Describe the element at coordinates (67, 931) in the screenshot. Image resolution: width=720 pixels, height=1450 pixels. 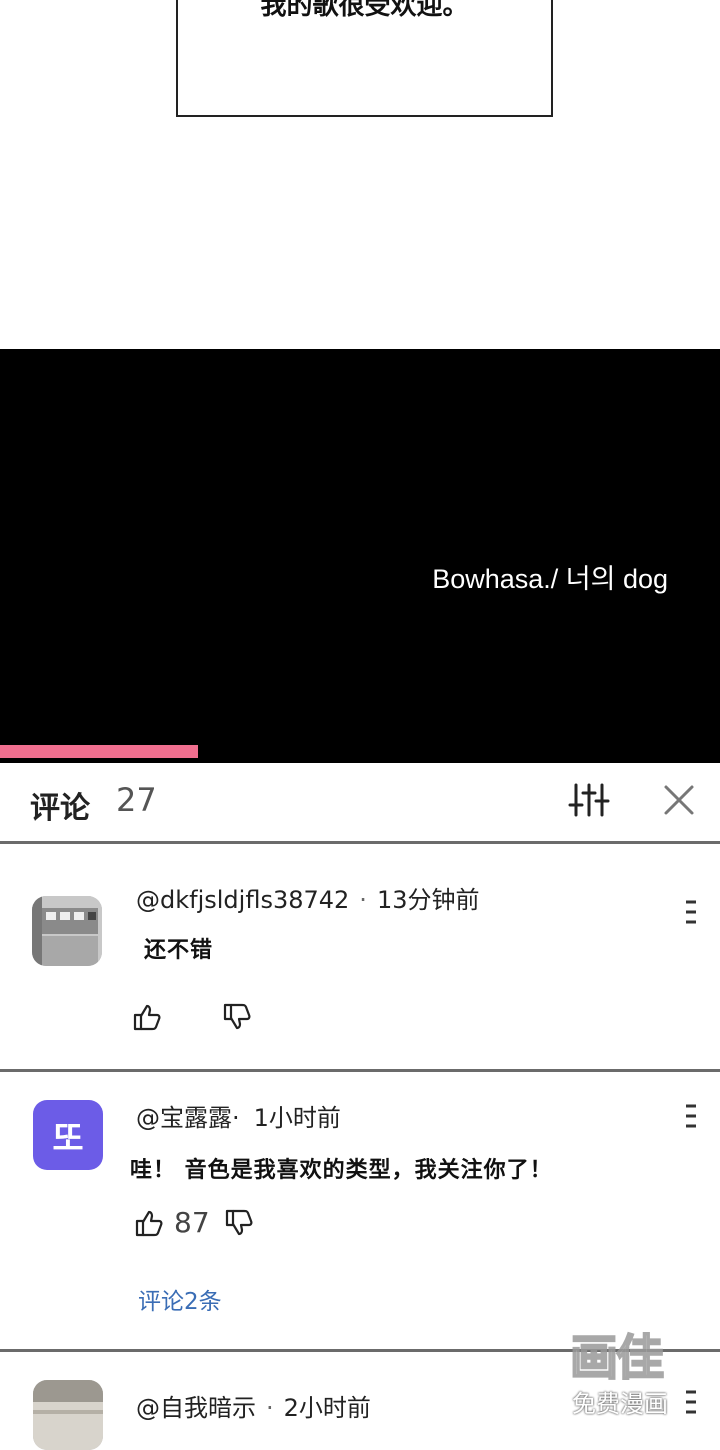
I see `avatar` at that location.